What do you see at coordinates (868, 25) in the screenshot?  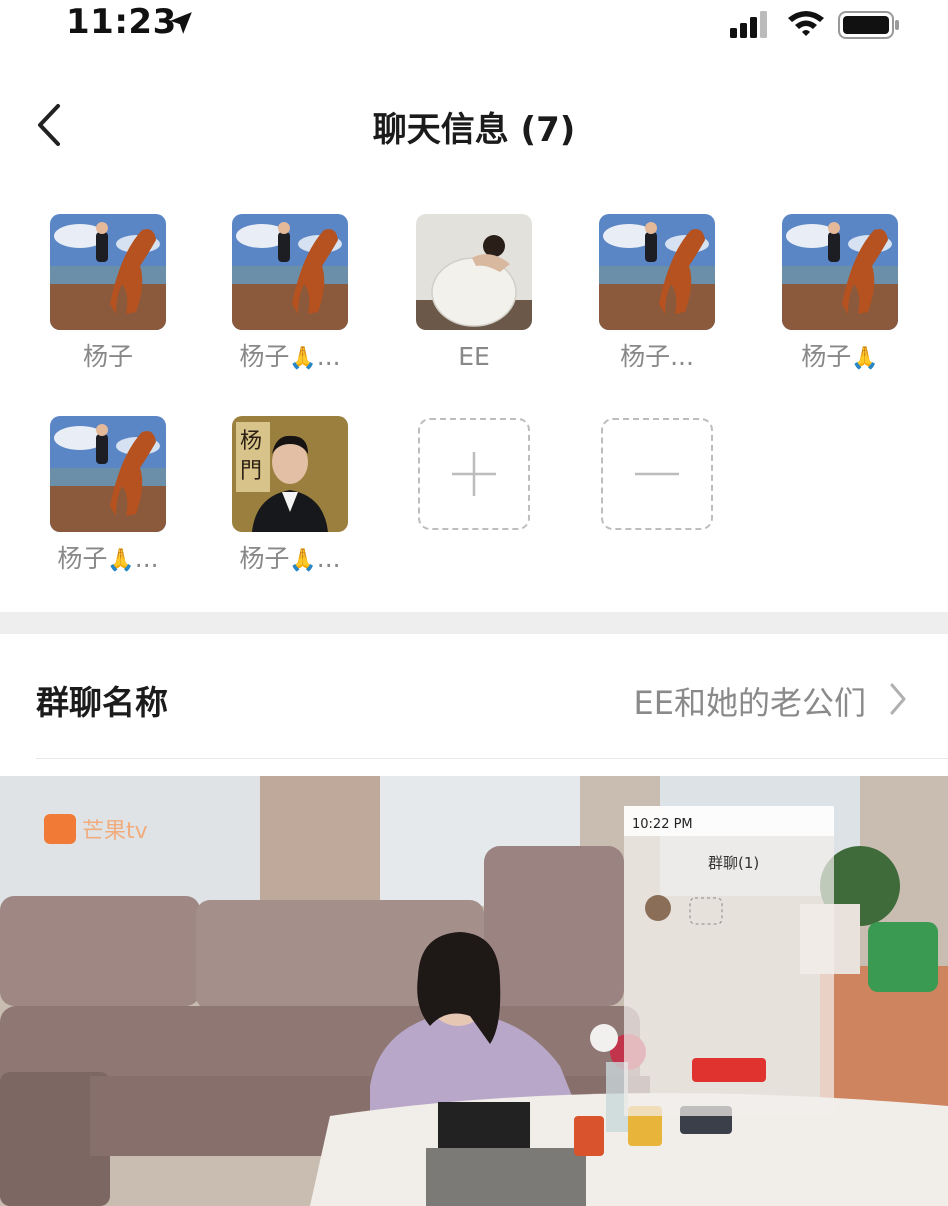 I see `battery-icon` at bounding box center [868, 25].